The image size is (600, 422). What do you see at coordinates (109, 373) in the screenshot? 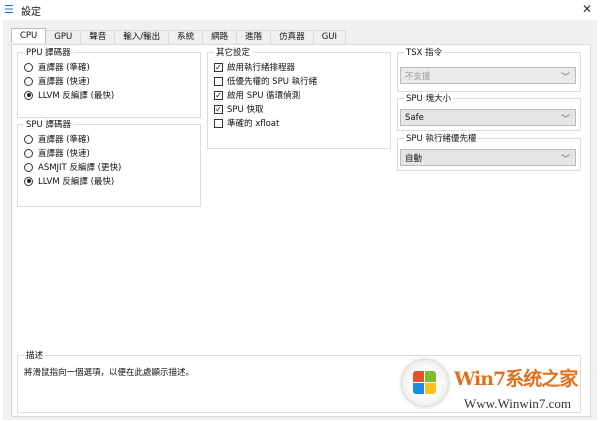
I see `description-text: 將滑鼠指向一個選項，以便在此處顯示描述。` at bounding box center [109, 373].